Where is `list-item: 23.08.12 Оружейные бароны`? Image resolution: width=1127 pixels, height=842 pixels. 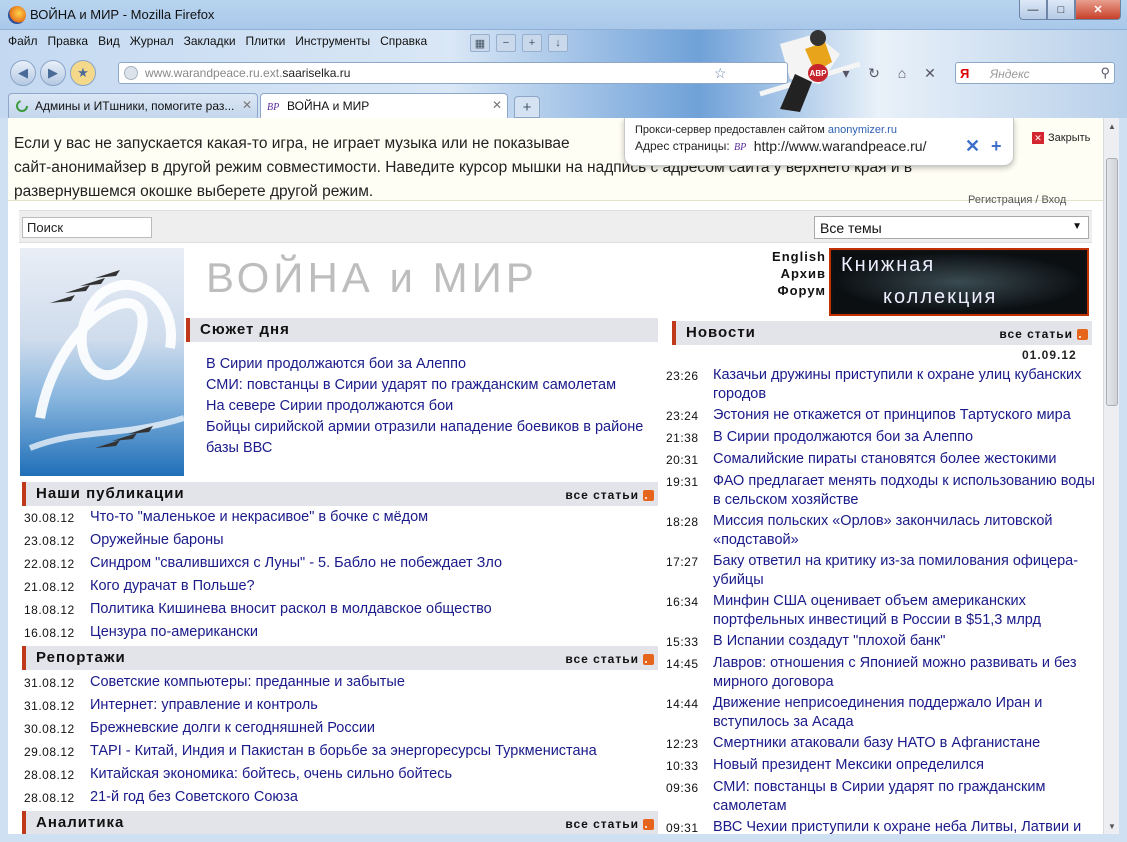 list-item: 23.08.12 Оружейные бароны is located at coordinates (263, 543).